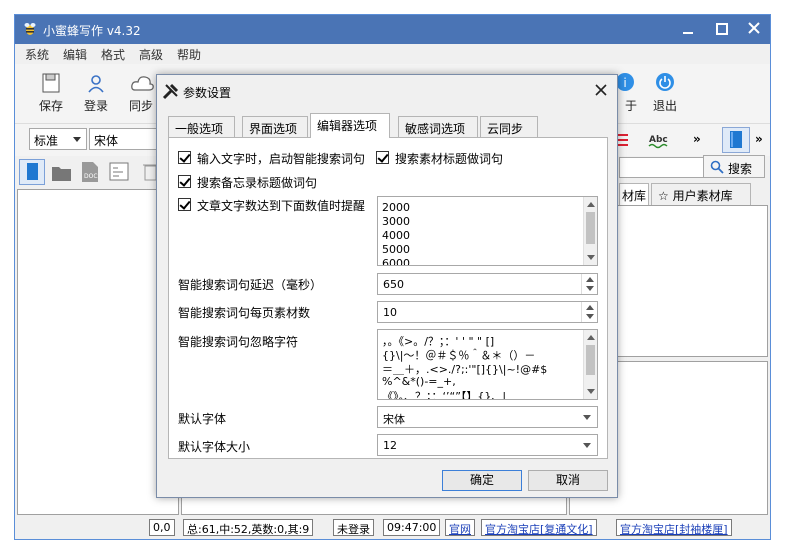 This screenshot has height=553, width=785. What do you see at coordinates (487, 445) in the screenshot?
I see `default-size-select: 12` at bounding box center [487, 445].